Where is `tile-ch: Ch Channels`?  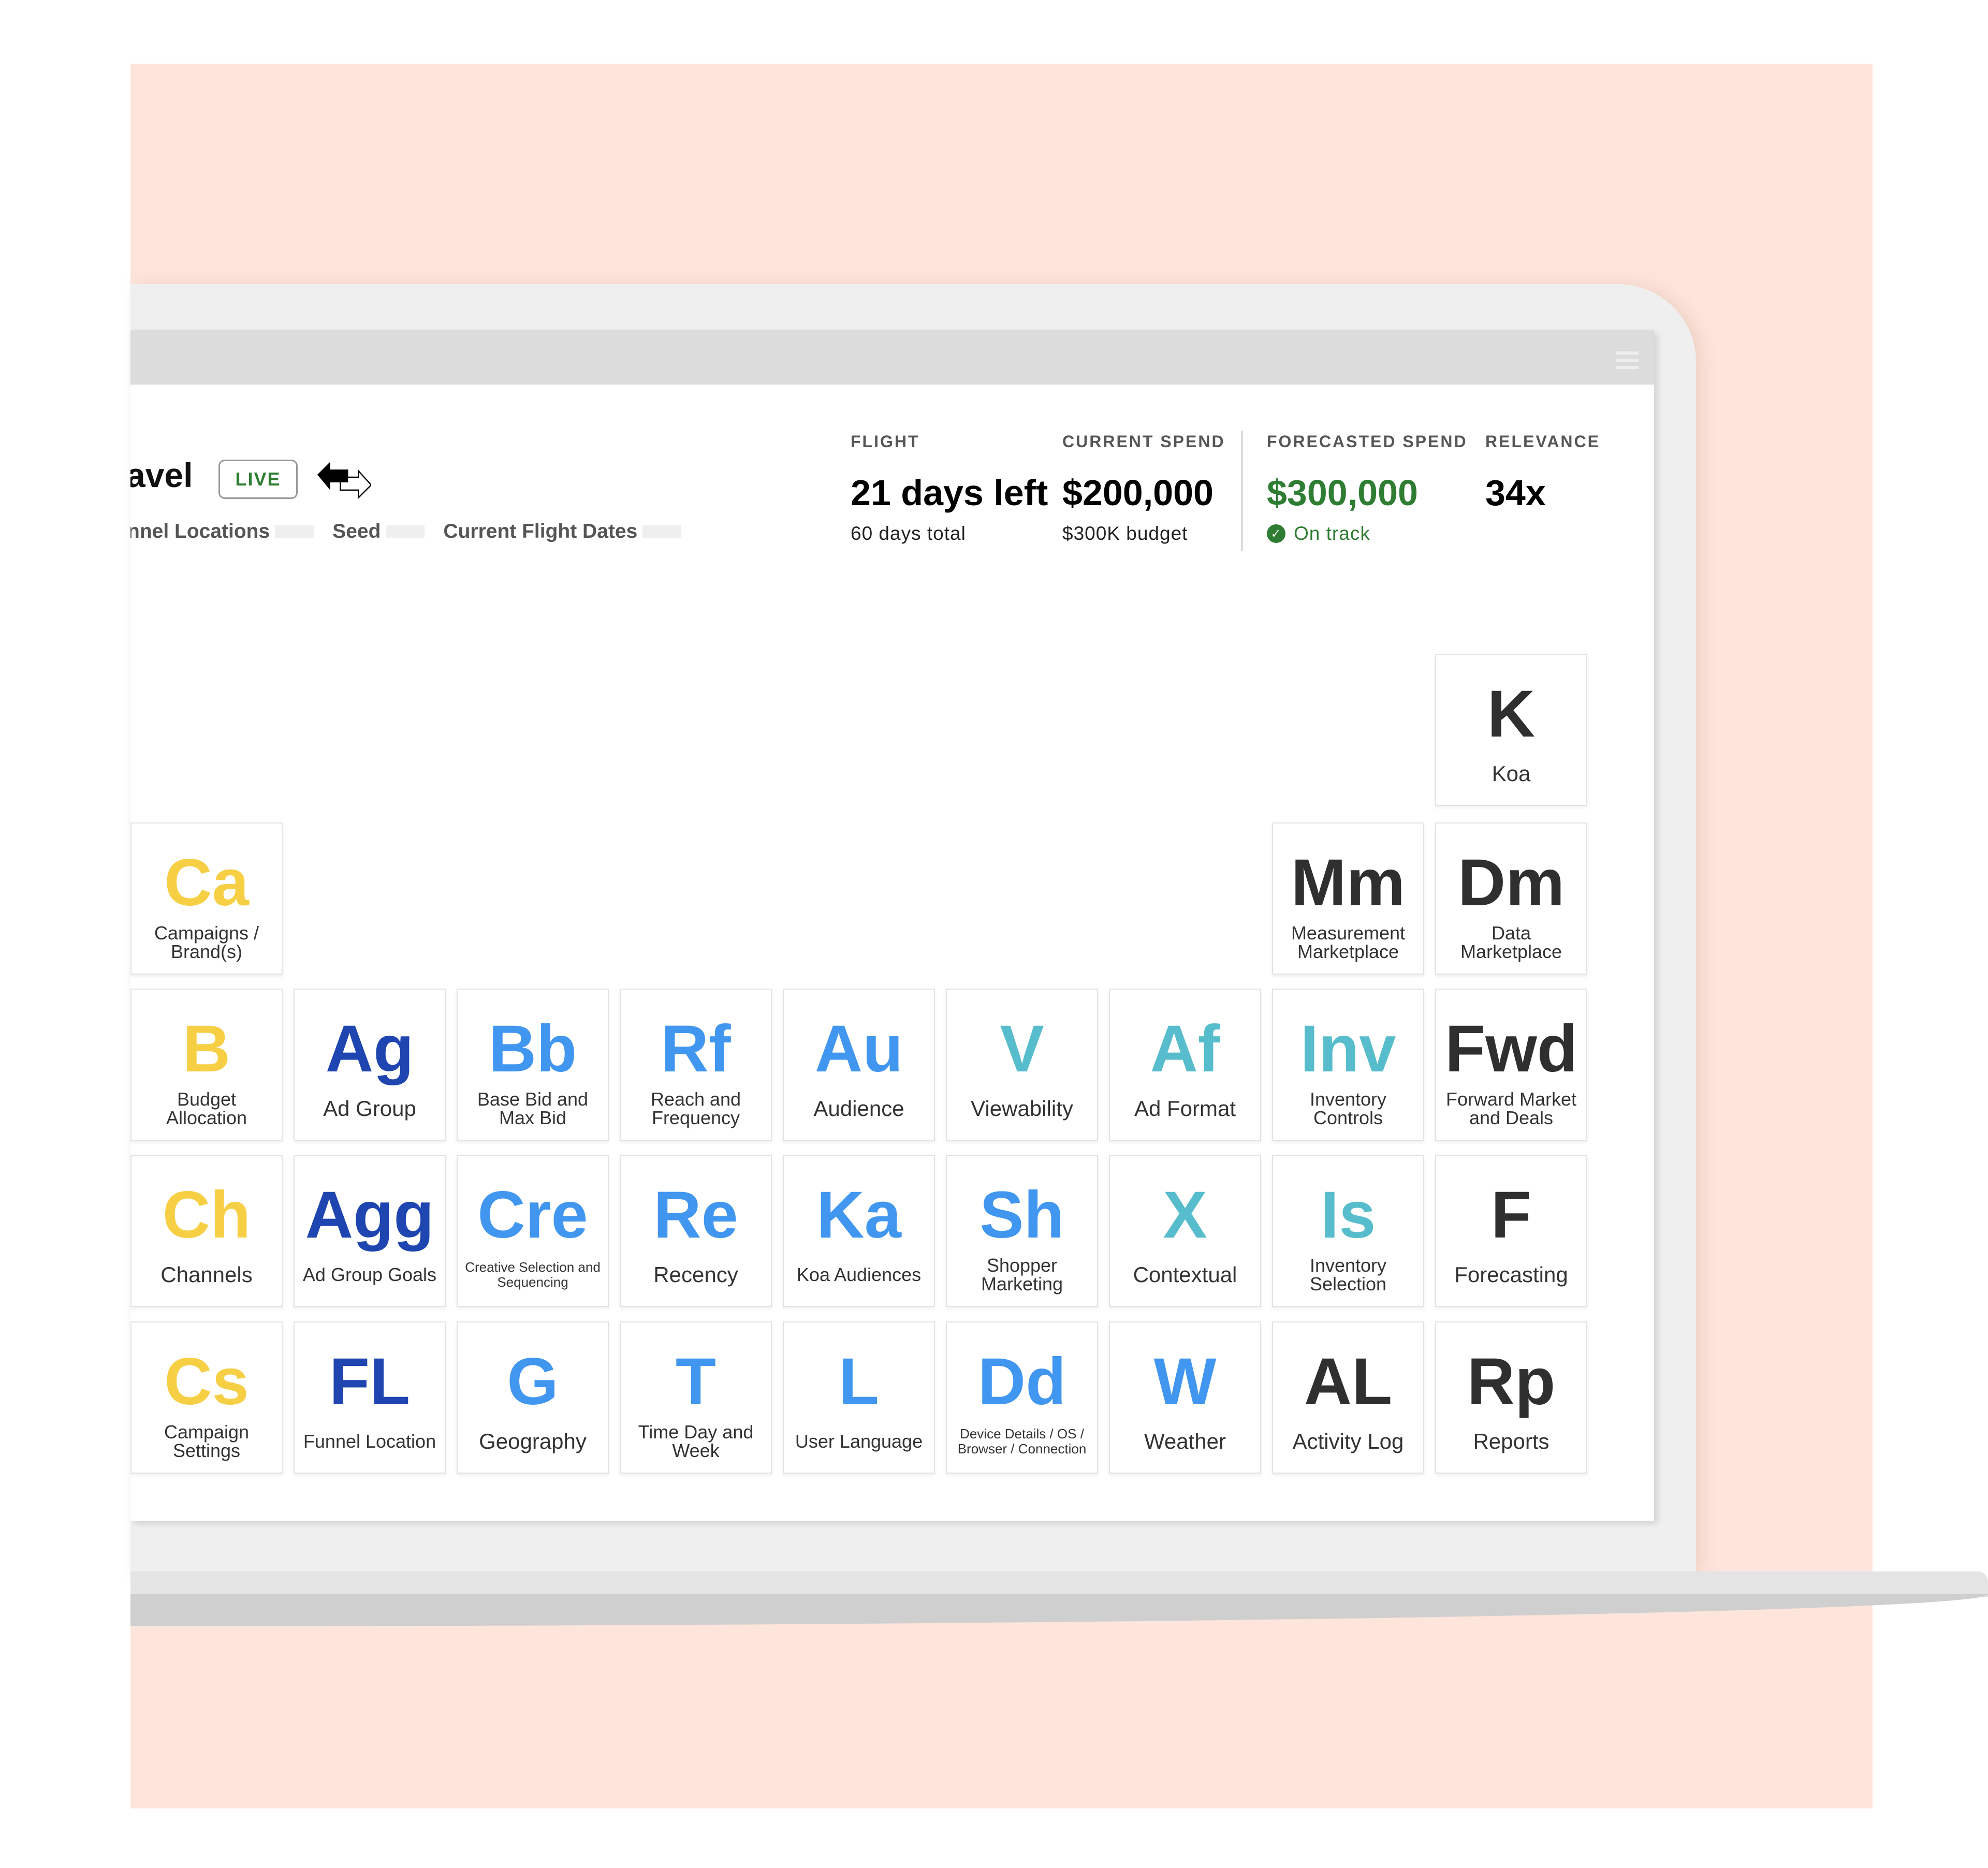 tile-ch: Ch Channels is located at coordinates (206, 1231).